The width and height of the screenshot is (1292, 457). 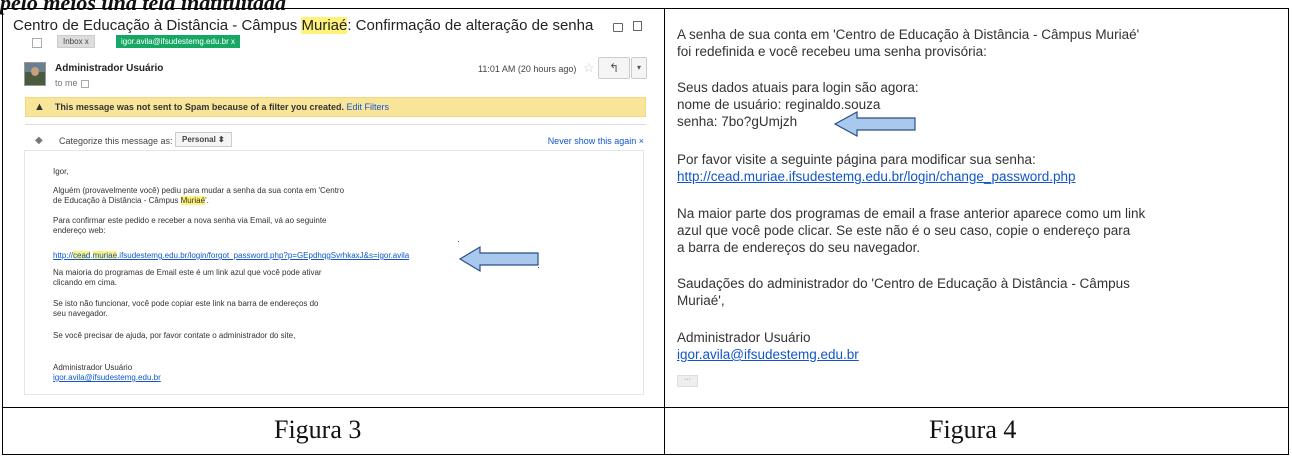 I want to click on greeting: Igor,, so click(x=61, y=171).